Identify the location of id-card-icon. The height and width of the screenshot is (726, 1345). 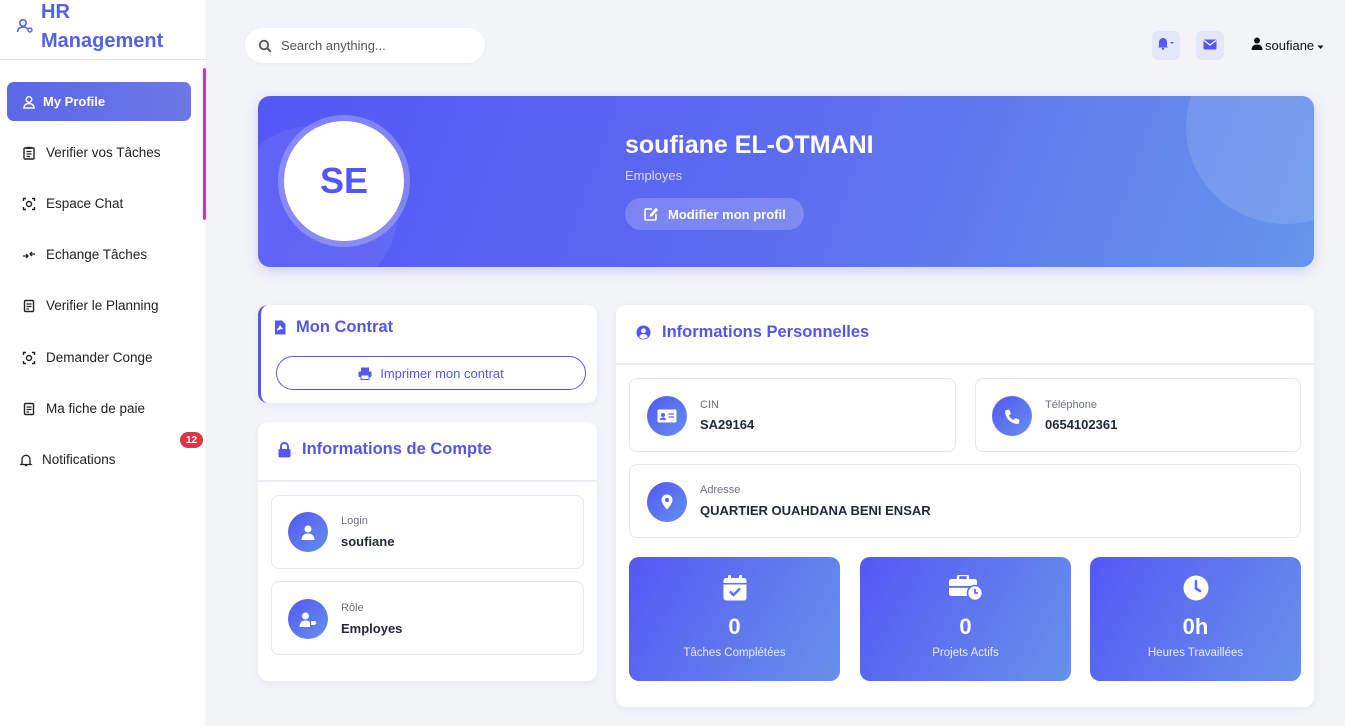
(667, 416).